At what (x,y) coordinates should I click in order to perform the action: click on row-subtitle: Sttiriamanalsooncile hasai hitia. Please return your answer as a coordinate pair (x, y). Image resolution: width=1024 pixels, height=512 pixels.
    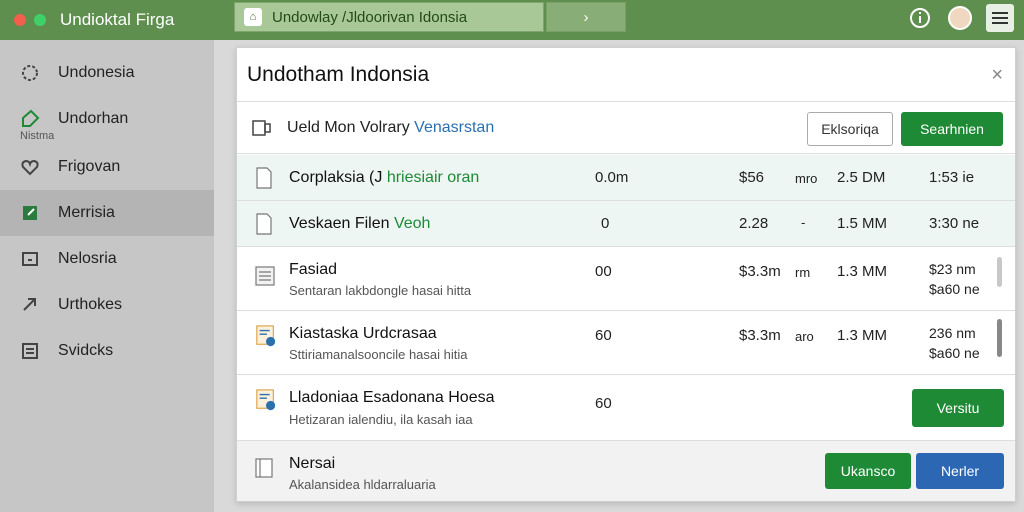
    Looking at the image, I should click on (378, 354).